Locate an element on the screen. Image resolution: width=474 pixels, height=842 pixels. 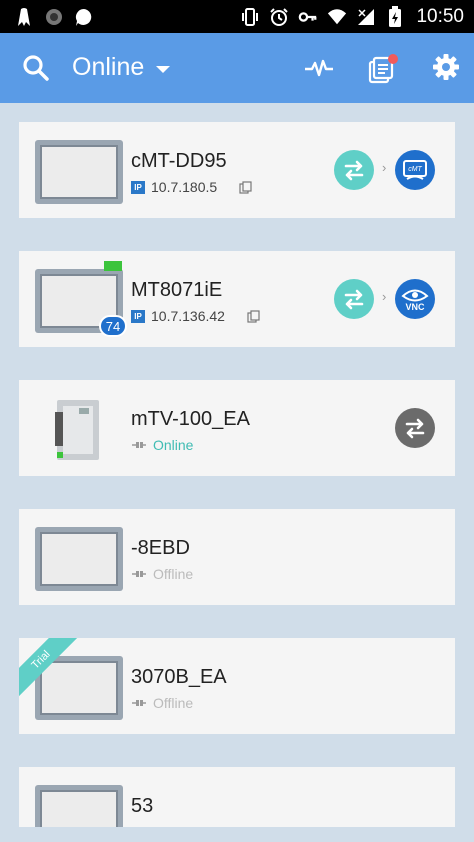
device-card: -8EBD Offline is located at coordinates (237, 557).